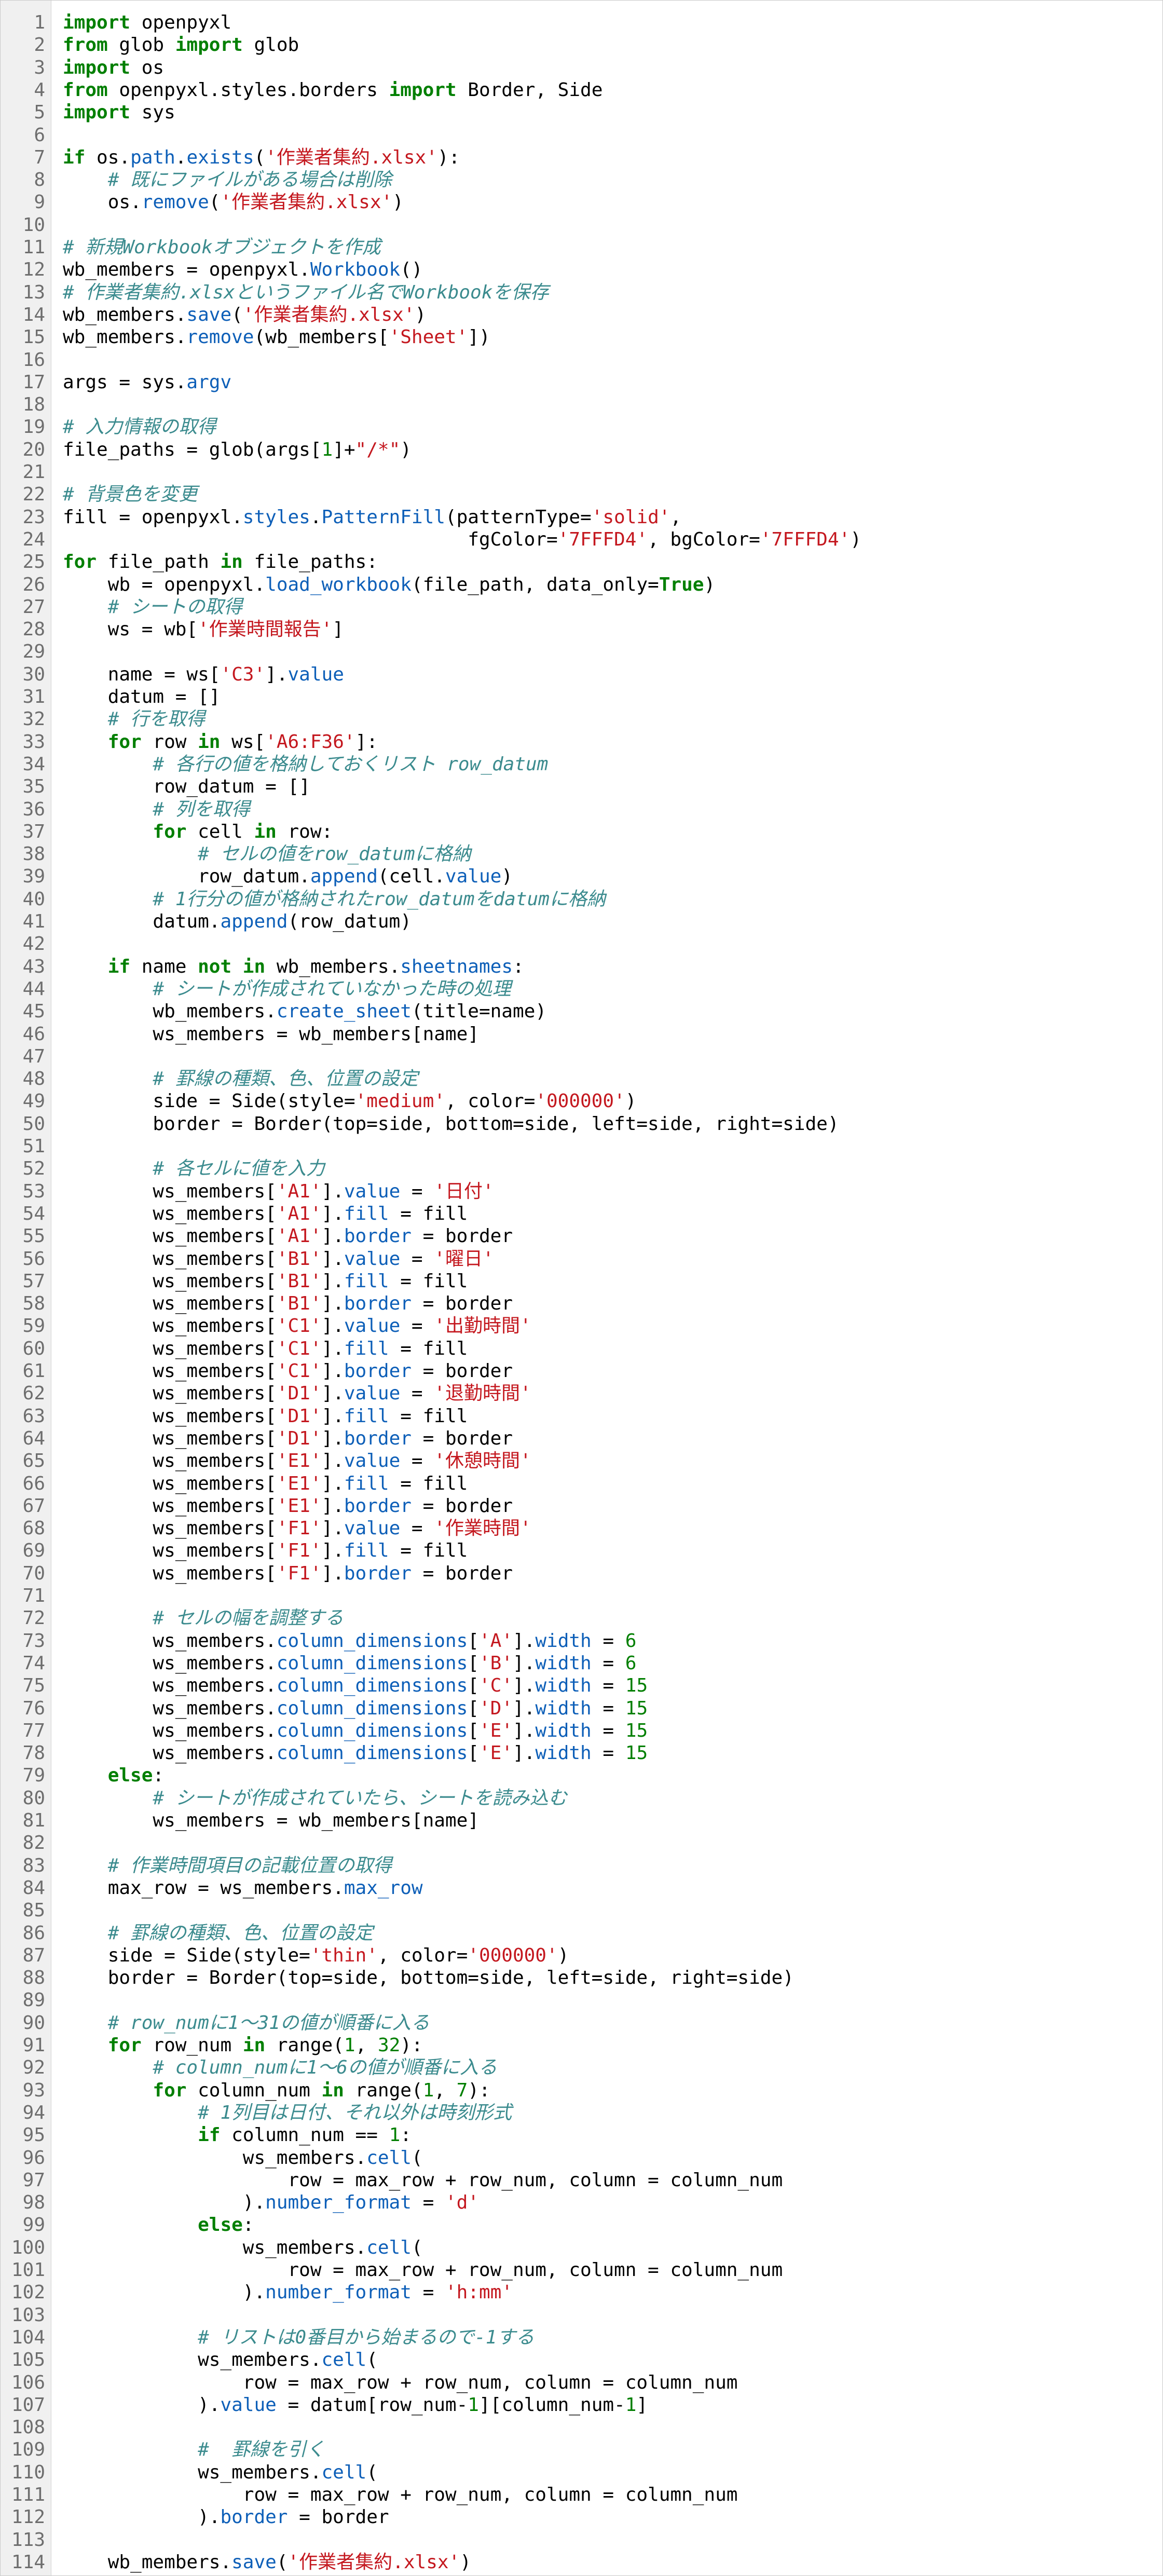 The image size is (1163, 2576). I want to click on code-line: 39 row_datum.append(cell.value), so click(582, 876).